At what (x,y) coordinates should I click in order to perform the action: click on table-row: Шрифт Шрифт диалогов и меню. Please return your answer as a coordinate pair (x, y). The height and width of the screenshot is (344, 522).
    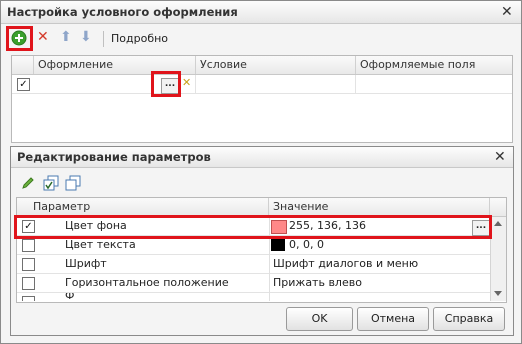
    Looking at the image, I should click on (253, 264).